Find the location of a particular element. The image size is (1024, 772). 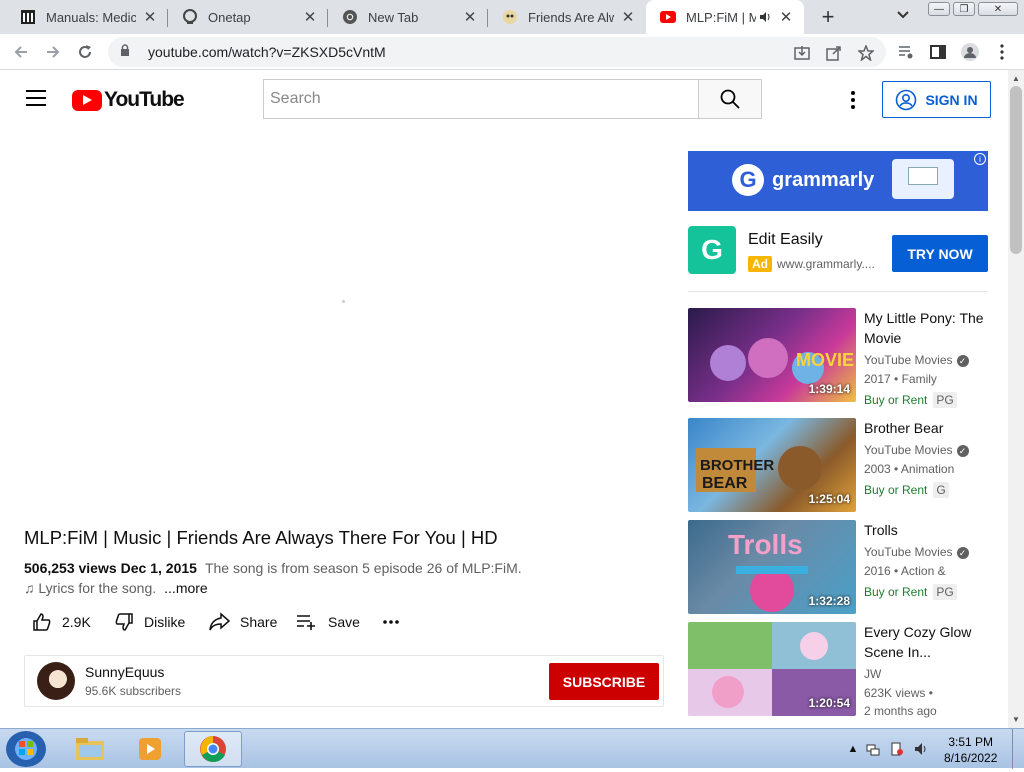

browser-toolbar: youtube.com/watch?v=ZKSXD5cVntM is located at coordinates (512, 52).